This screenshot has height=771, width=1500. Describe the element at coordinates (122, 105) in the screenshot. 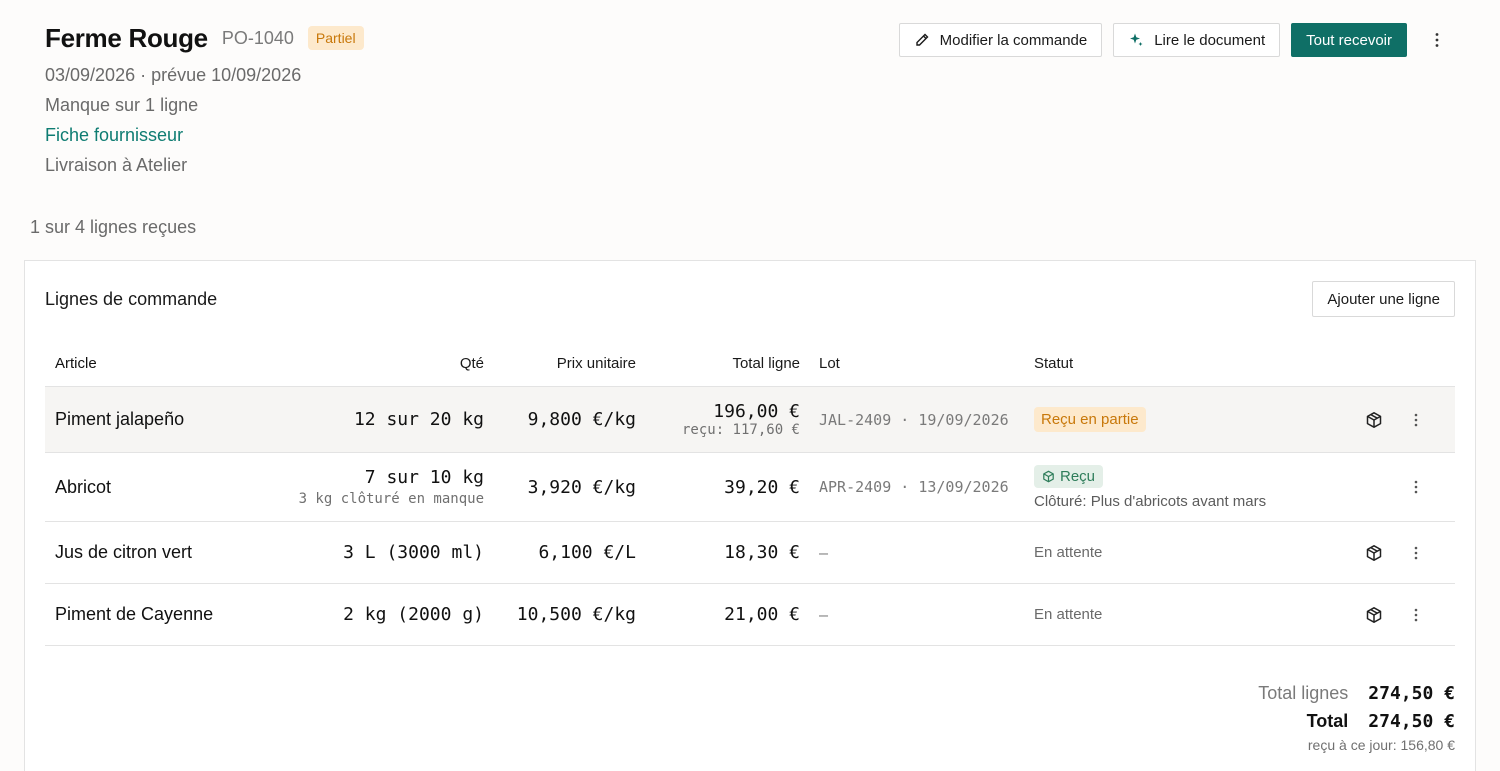

I see `shortage-note: Manque sur 1 ligne` at that location.